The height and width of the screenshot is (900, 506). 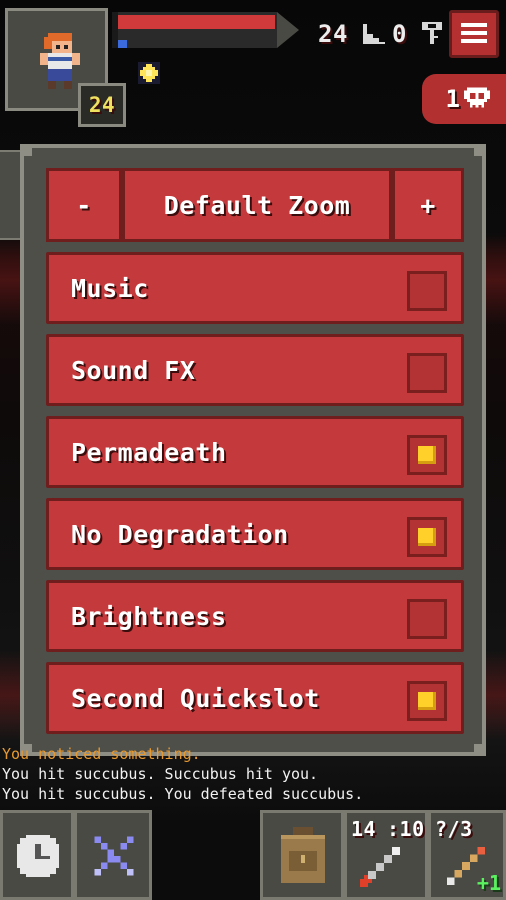 I want to click on log-line: You noticed something., so click(x=101, y=754).